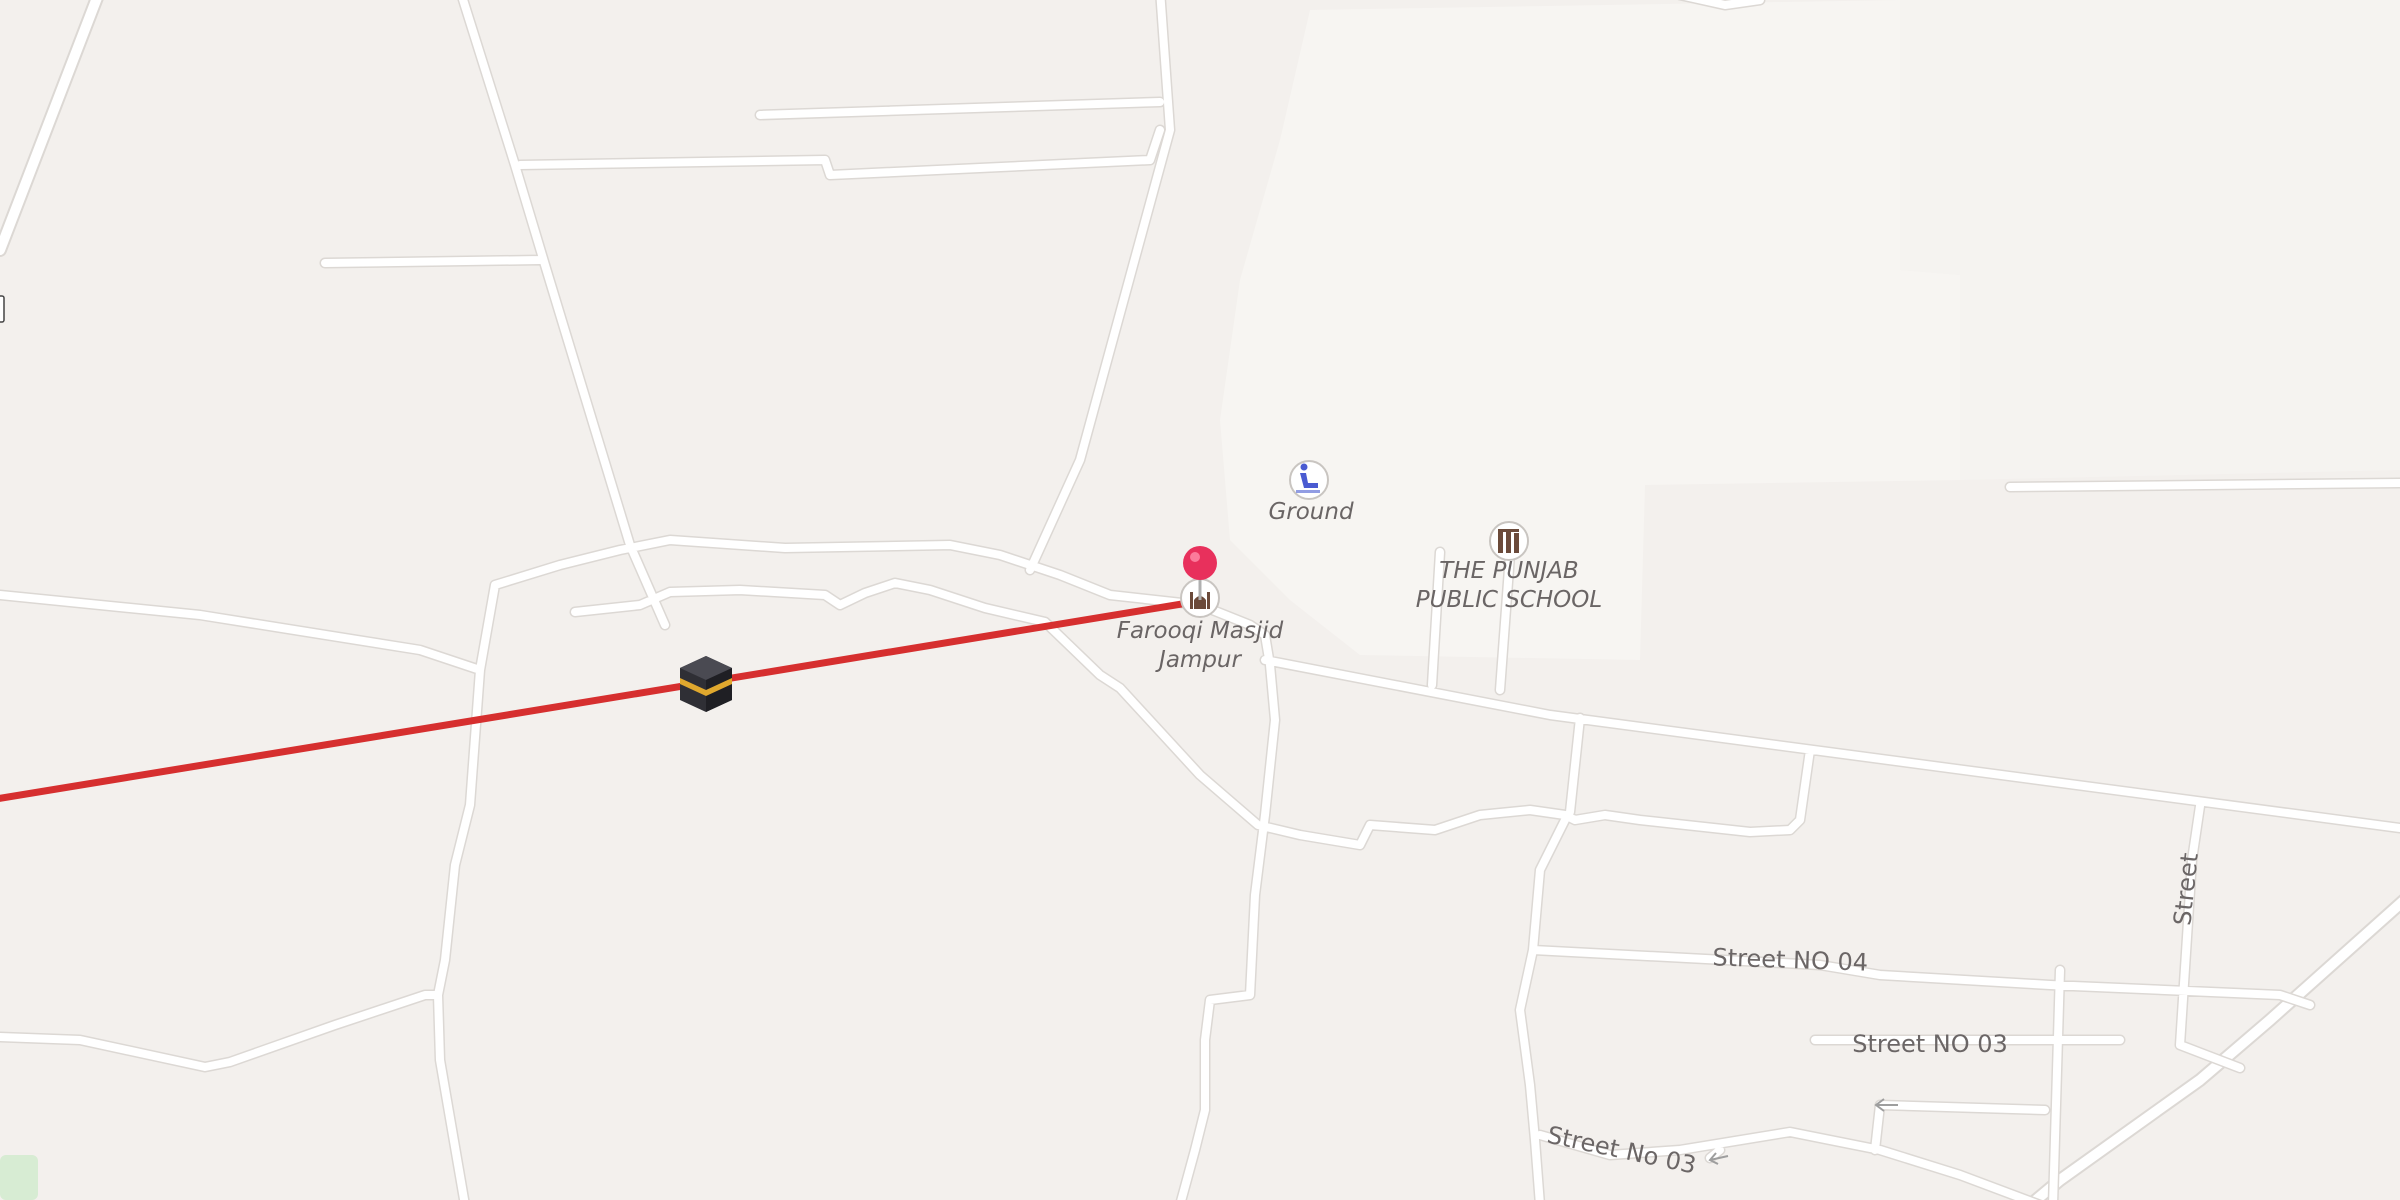 This screenshot has height=1200, width=2400. What do you see at coordinates (2, 309) in the screenshot?
I see `map-edge-control` at bounding box center [2, 309].